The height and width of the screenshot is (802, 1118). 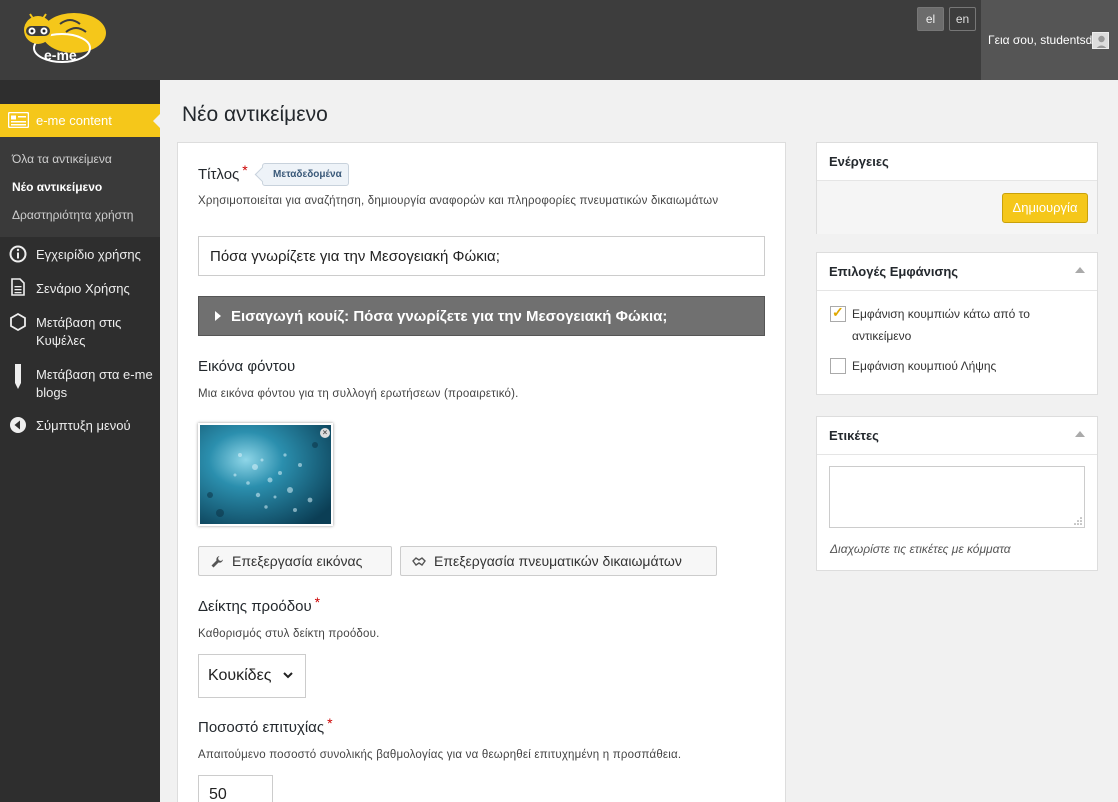 I want to click on create-button: Δημιουργία, so click(x=1045, y=208).